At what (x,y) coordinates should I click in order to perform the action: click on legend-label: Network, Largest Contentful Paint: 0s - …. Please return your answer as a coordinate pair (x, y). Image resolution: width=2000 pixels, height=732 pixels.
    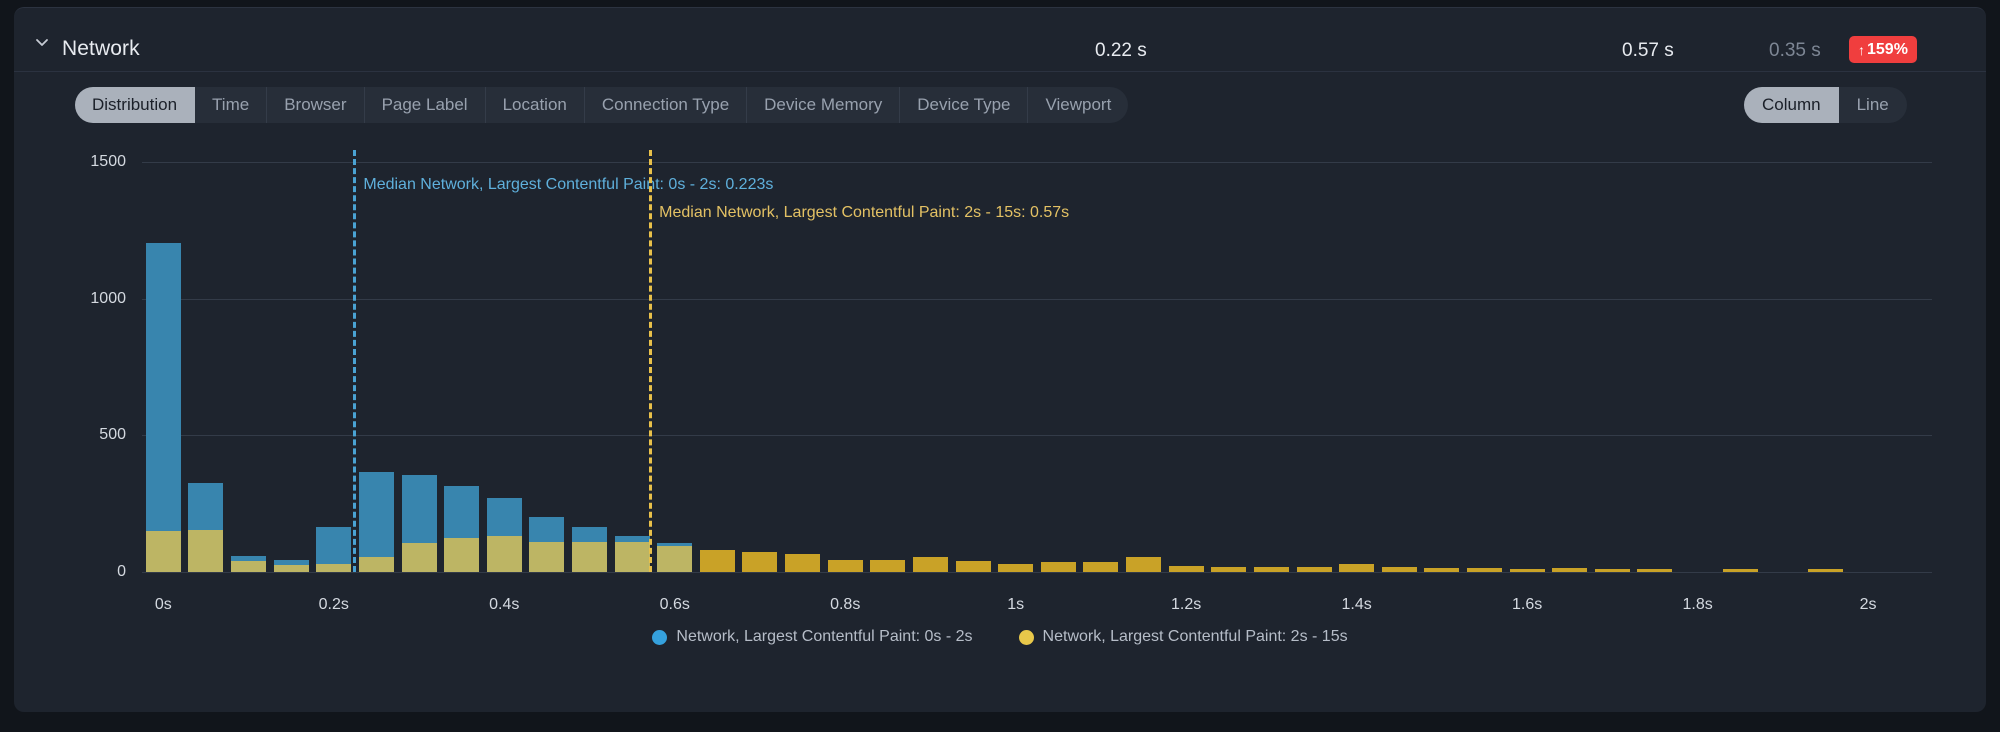
    Looking at the image, I should click on (824, 636).